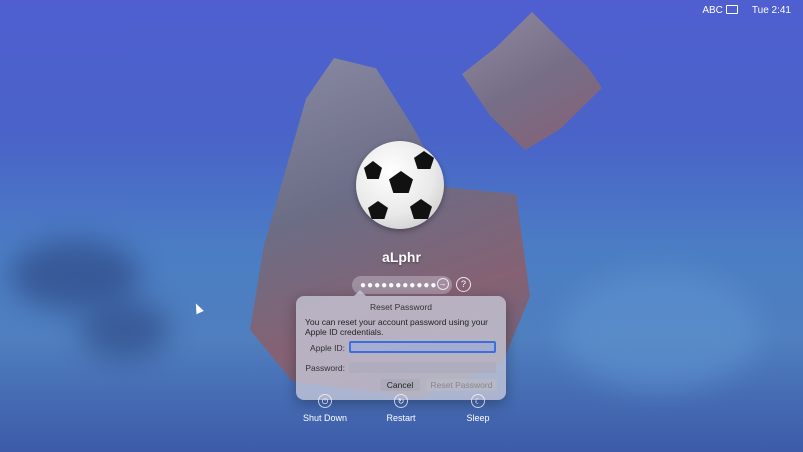 The width and height of the screenshot is (803, 452). What do you see at coordinates (660, 330) in the screenshot?
I see `wallpaper-light` at bounding box center [660, 330].